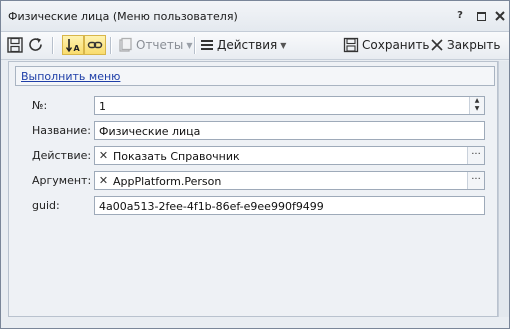 The height and width of the screenshot is (329, 510). I want to click on save-button: Сохранить, so click(386, 45).